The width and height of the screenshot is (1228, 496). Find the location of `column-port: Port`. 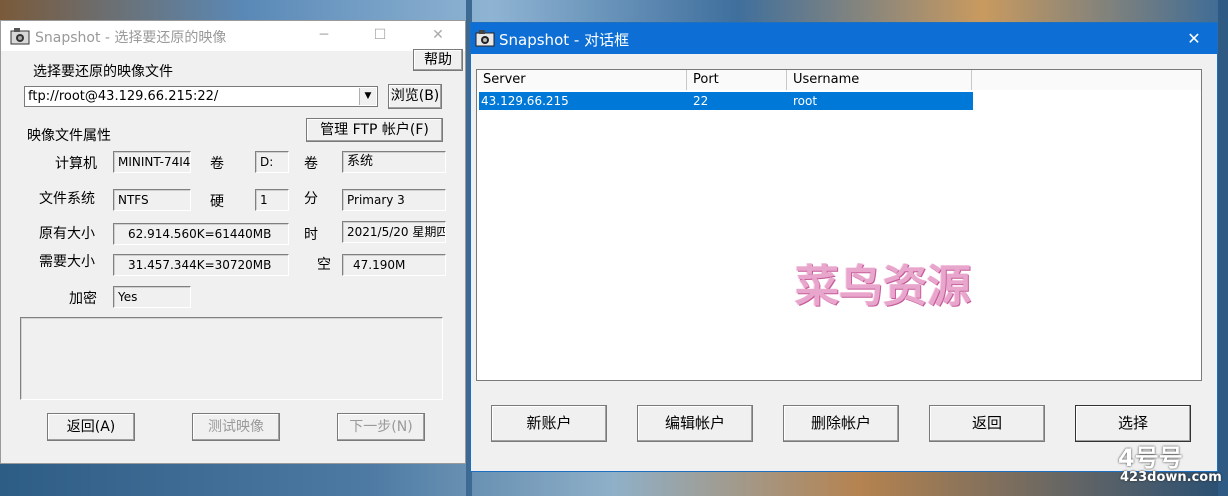

column-port: Port is located at coordinates (737, 80).